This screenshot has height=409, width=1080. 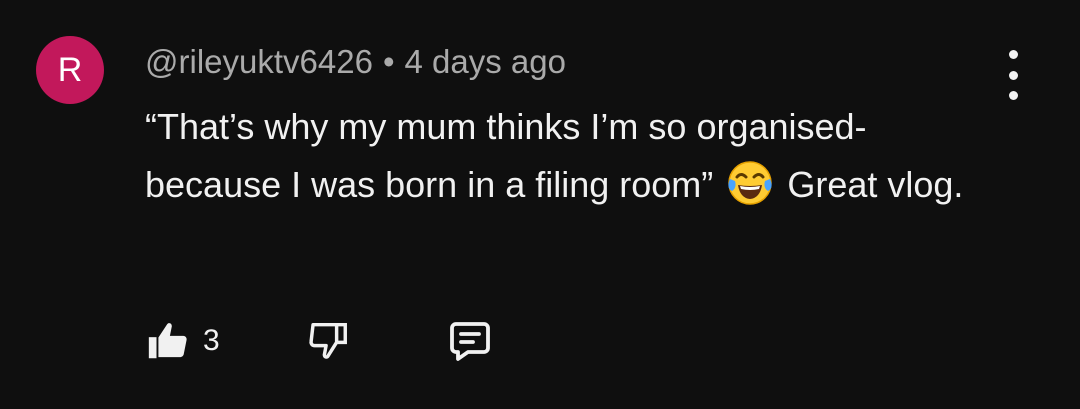 I want to click on comment-text-part-2: Great vlog., so click(x=875, y=184).